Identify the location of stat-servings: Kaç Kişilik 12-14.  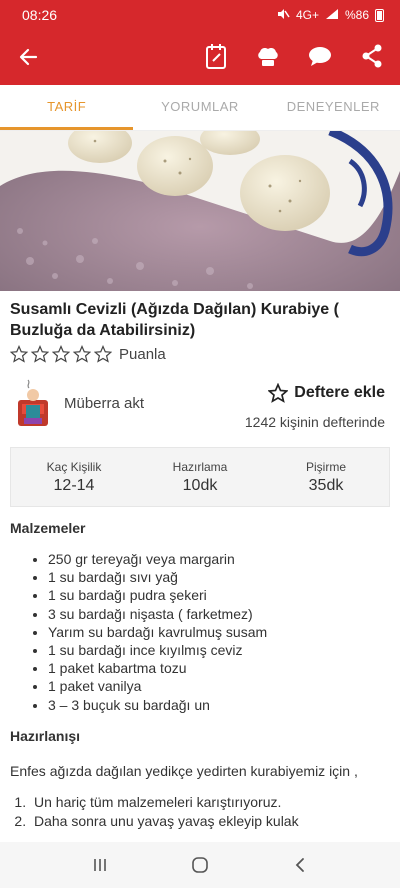
(74, 477).